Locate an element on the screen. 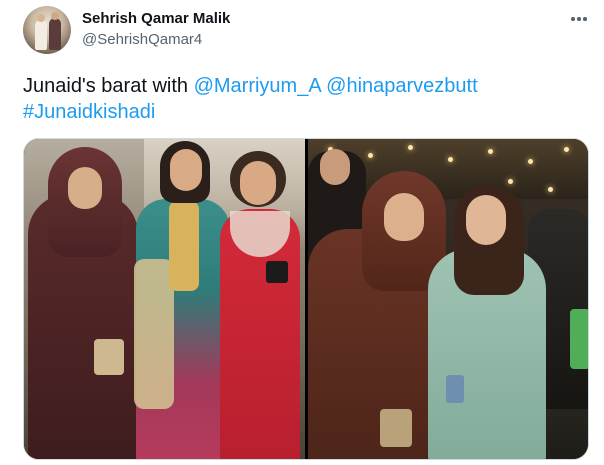 The height and width of the screenshot is (465, 604). author-avatar is located at coordinates (47, 30).